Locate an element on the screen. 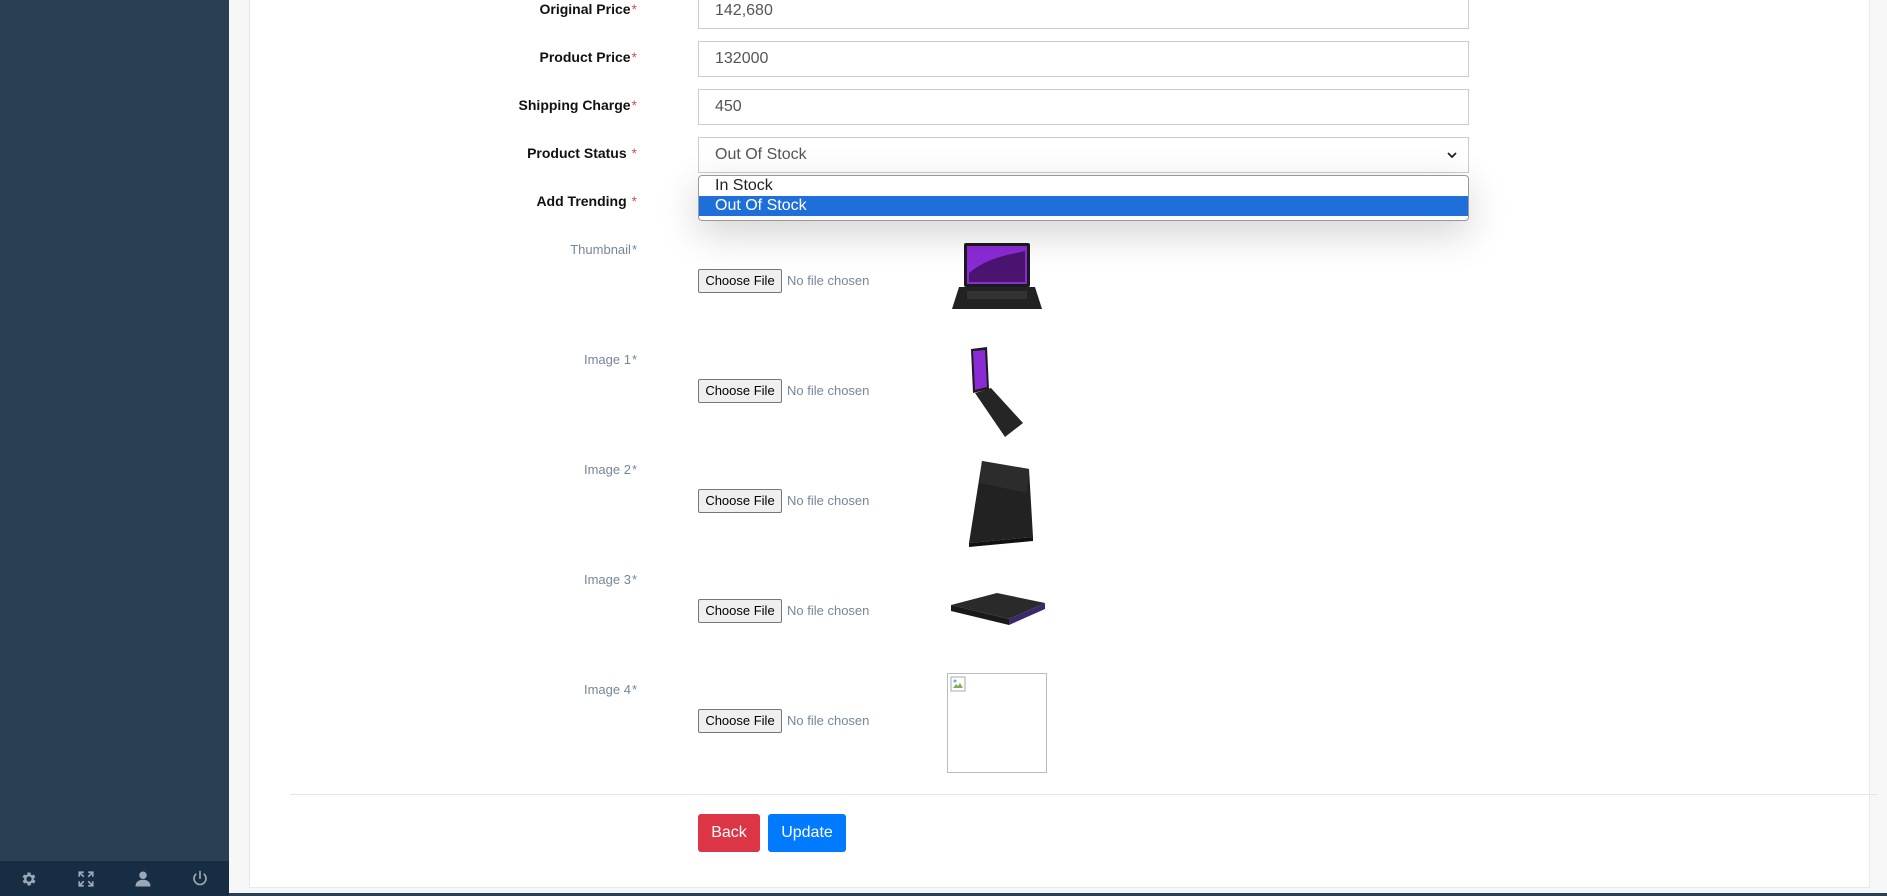  image-2-file-status: No file chosen is located at coordinates (828, 500).